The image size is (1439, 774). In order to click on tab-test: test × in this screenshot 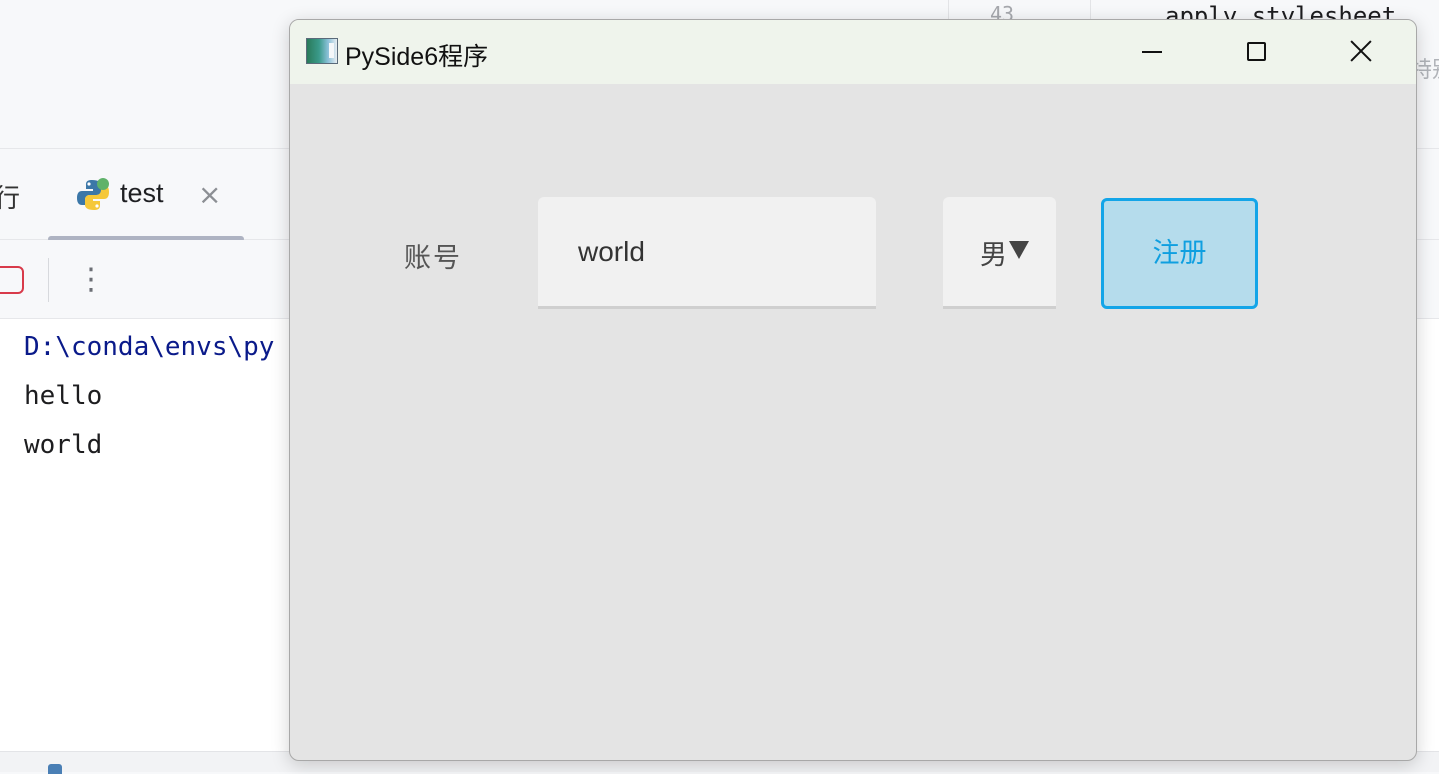, I will do `click(146, 204)`.